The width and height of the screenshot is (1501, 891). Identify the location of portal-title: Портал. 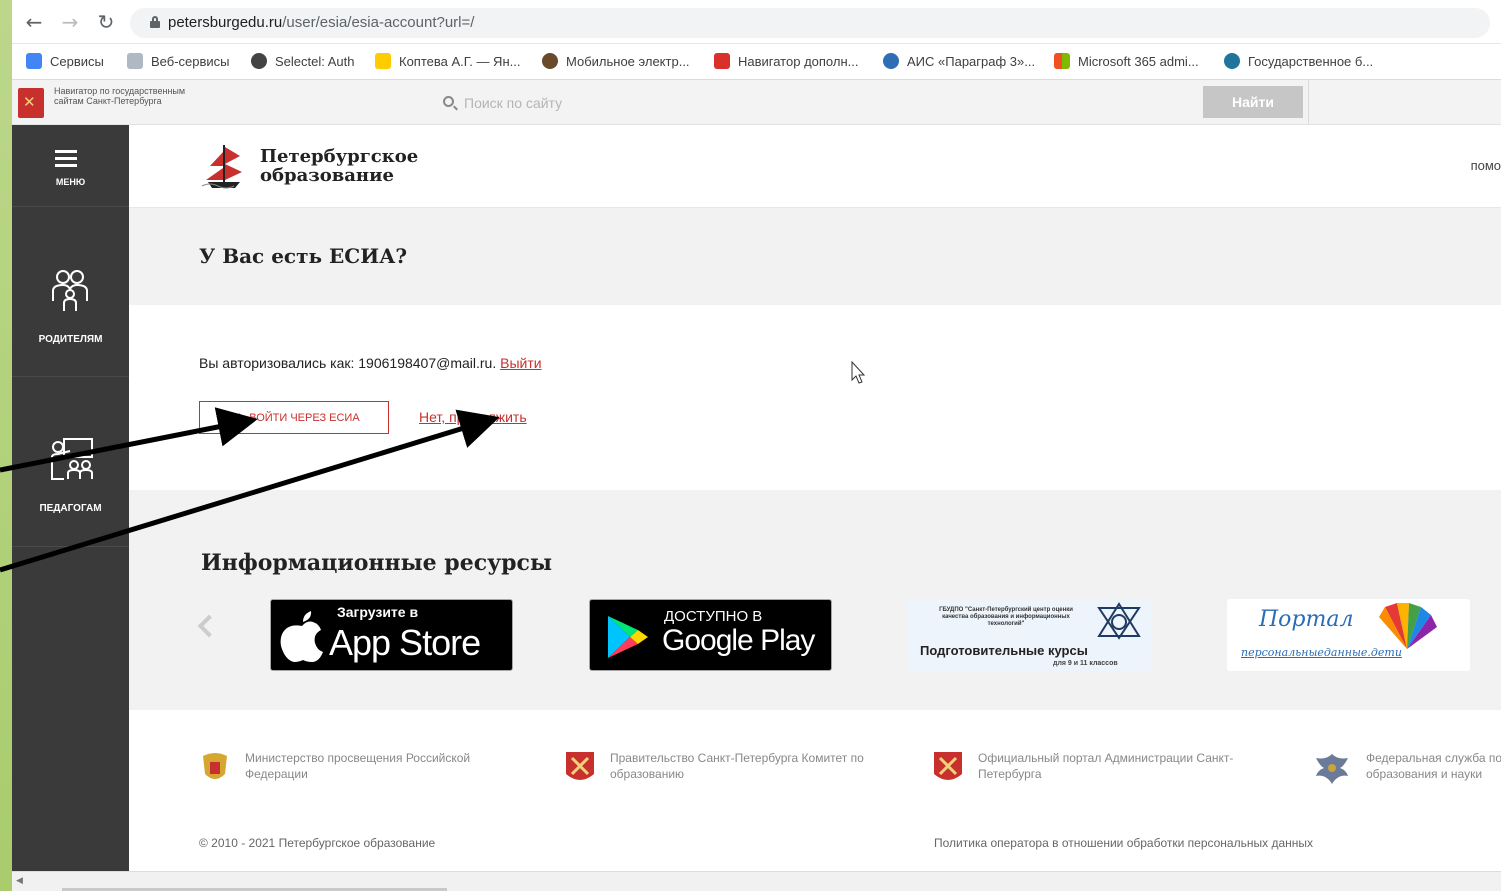
(1306, 619).